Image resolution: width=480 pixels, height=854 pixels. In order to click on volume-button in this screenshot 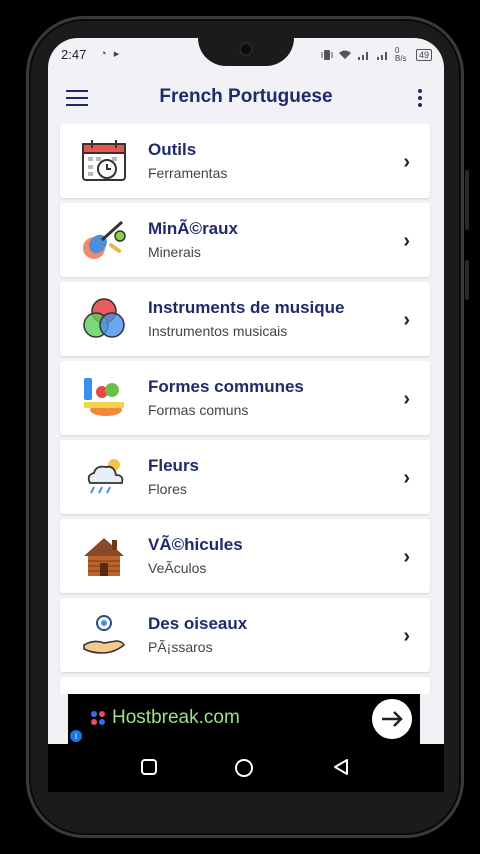, I will do `click(467, 200)`.